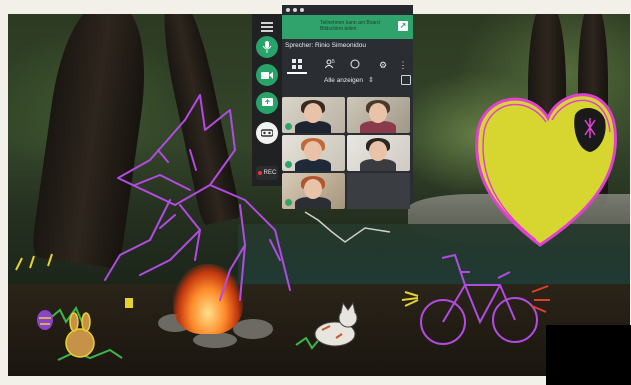 The width and height of the screenshot is (631, 385). Describe the element at coordinates (546, 170) in the screenshot. I see `heart-drawing` at that location.